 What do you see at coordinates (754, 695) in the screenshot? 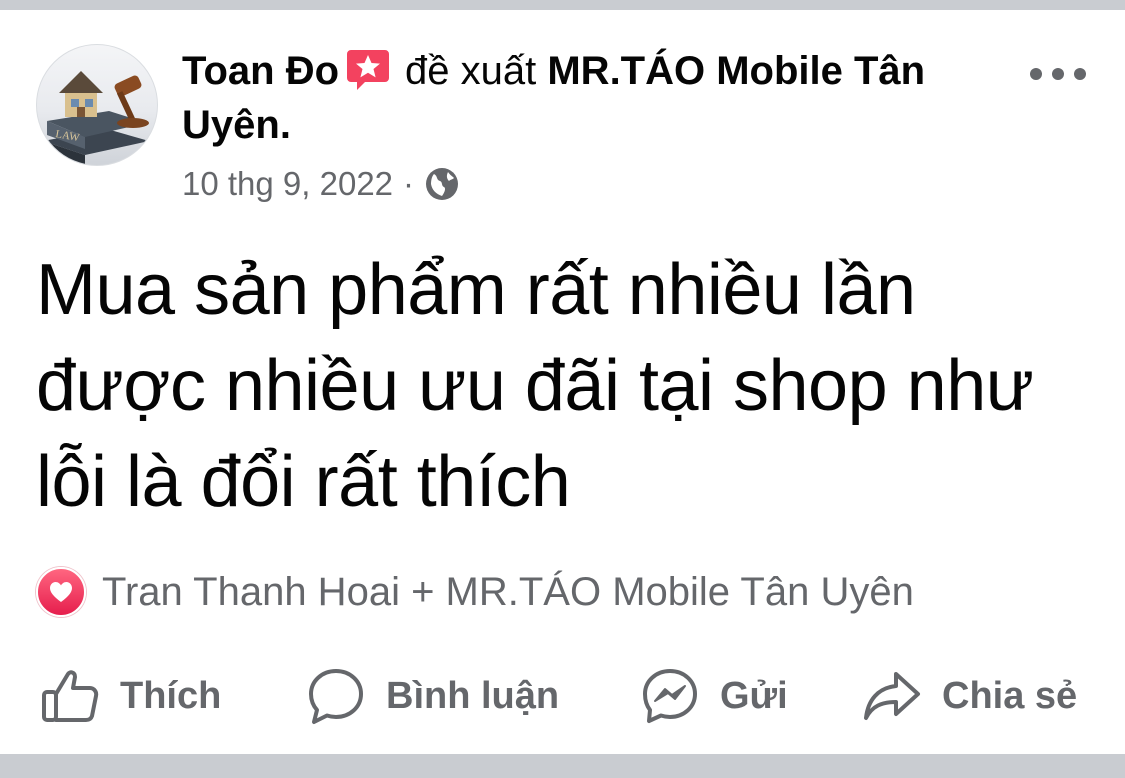
I see `send-label: Gửi` at bounding box center [754, 695].